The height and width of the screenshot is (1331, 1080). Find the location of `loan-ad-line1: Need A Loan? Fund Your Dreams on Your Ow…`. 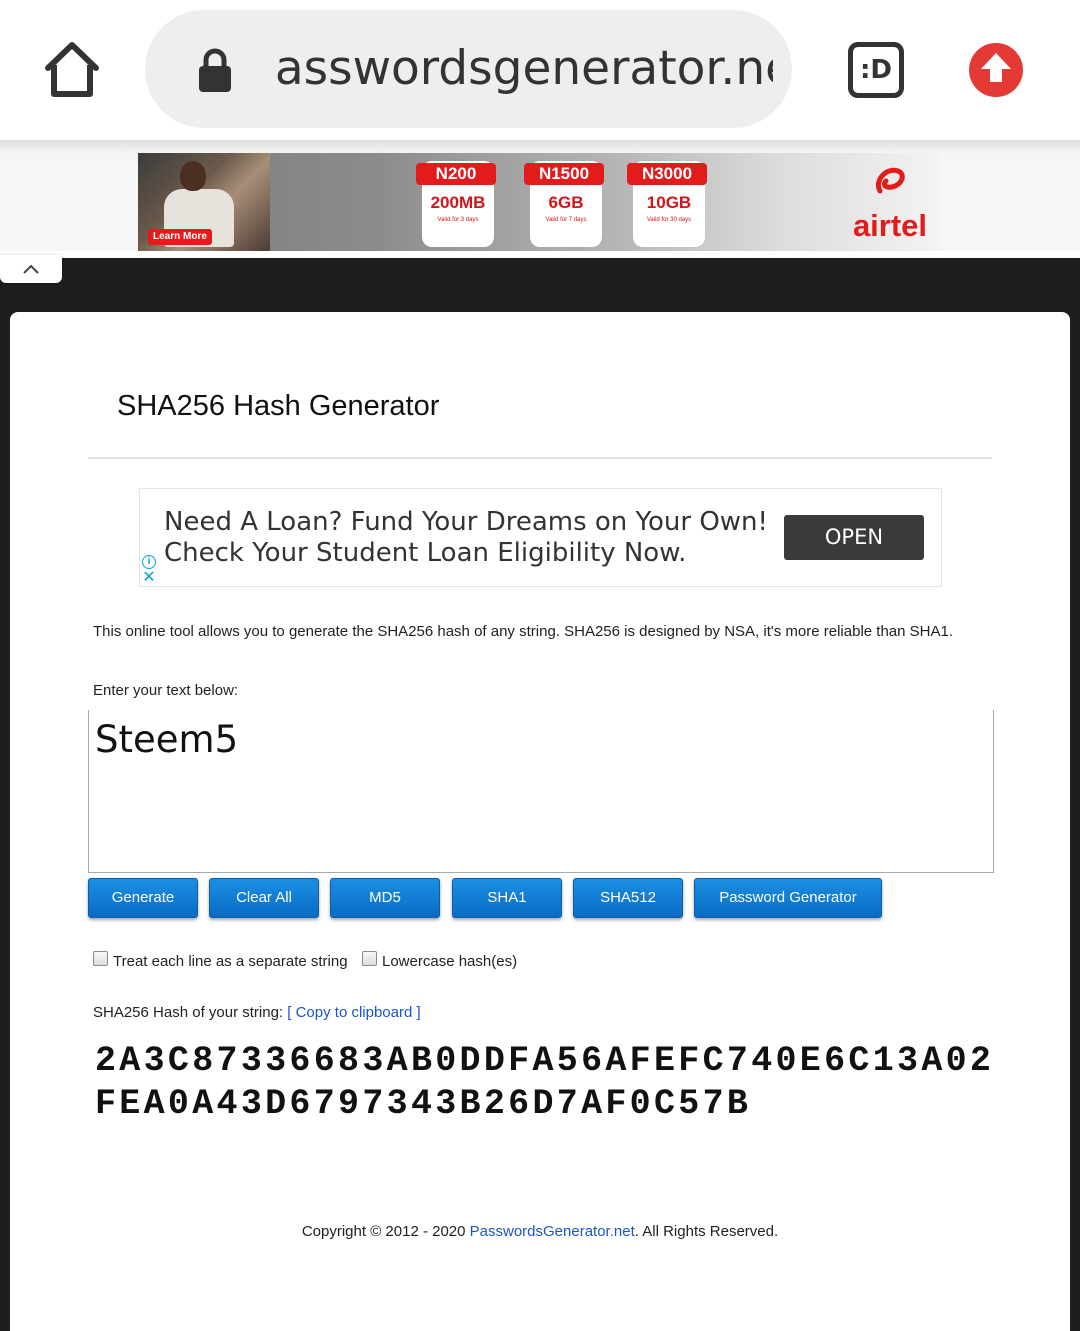

loan-ad-line1: Need A Loan? Fund Your Dreams on Your Ow… is located at coordinates (466, 522).